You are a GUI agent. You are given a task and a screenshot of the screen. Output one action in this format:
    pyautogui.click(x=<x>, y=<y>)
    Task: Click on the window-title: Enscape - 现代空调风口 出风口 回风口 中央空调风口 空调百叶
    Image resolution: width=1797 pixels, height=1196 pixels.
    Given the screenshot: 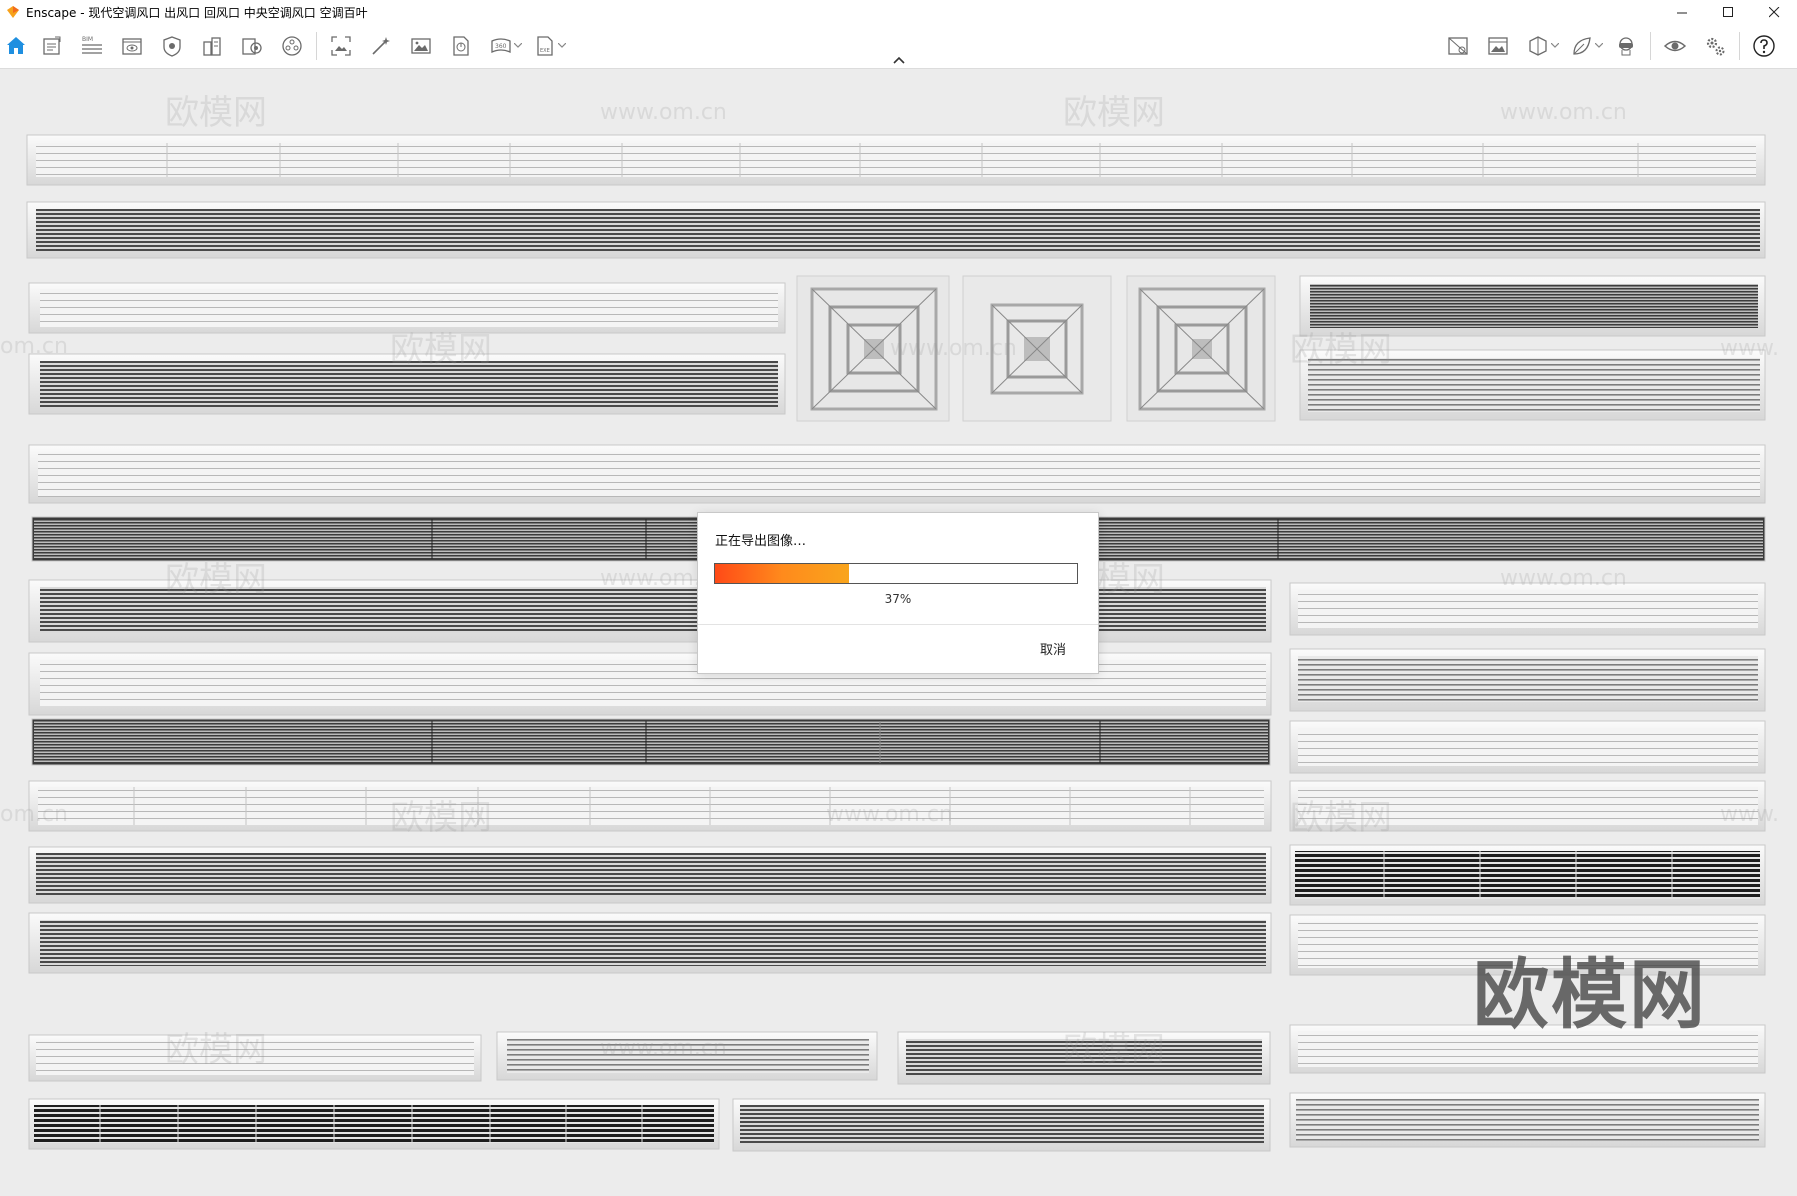 What is the action you would take?
    pyautogui.click(x=197, y=12)
    